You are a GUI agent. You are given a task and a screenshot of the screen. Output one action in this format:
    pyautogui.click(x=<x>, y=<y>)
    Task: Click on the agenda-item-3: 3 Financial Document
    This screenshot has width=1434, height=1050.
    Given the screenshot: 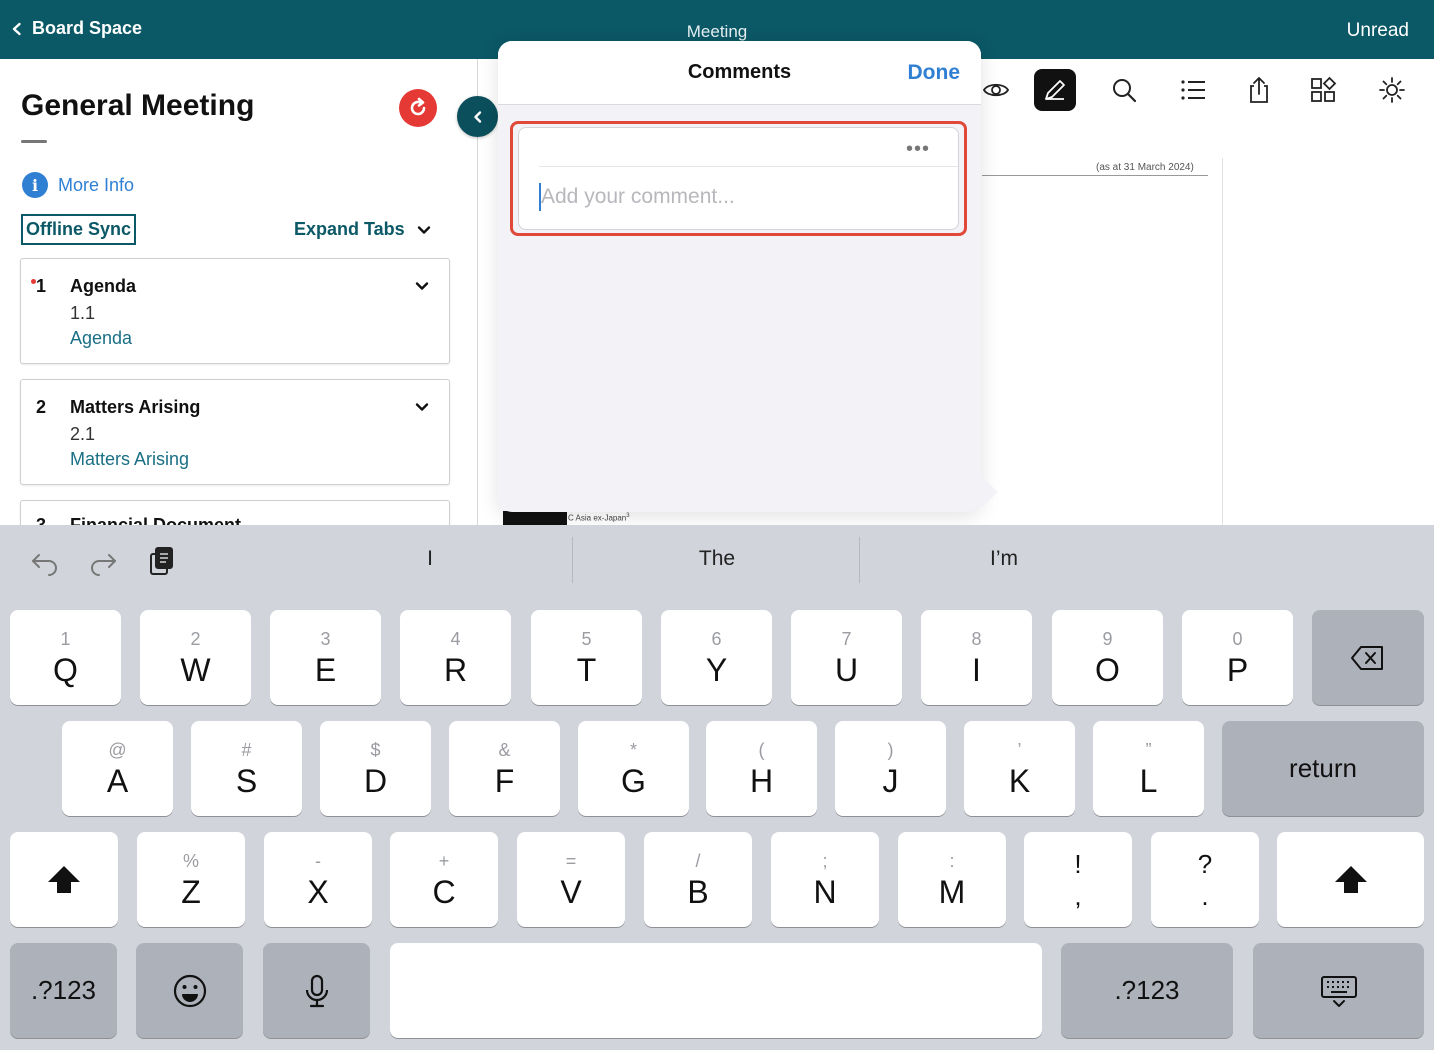 What is the action you would take?
    pyautogui.click(x=235, y=512)
    